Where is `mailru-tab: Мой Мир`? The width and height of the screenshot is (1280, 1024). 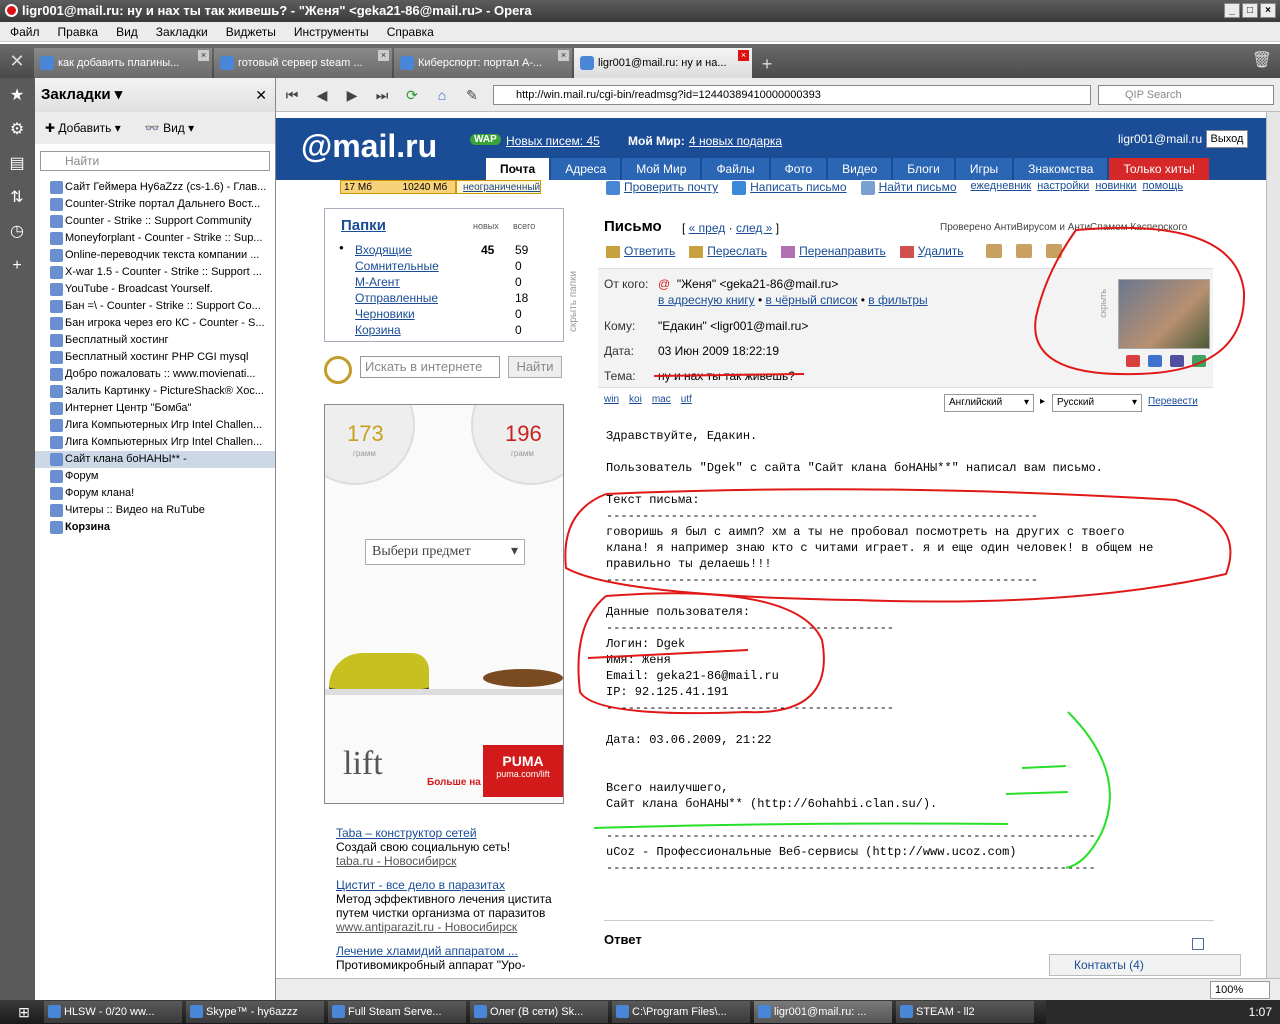 mailru-tab: Мой Мир is located at coordinates (661, 169).